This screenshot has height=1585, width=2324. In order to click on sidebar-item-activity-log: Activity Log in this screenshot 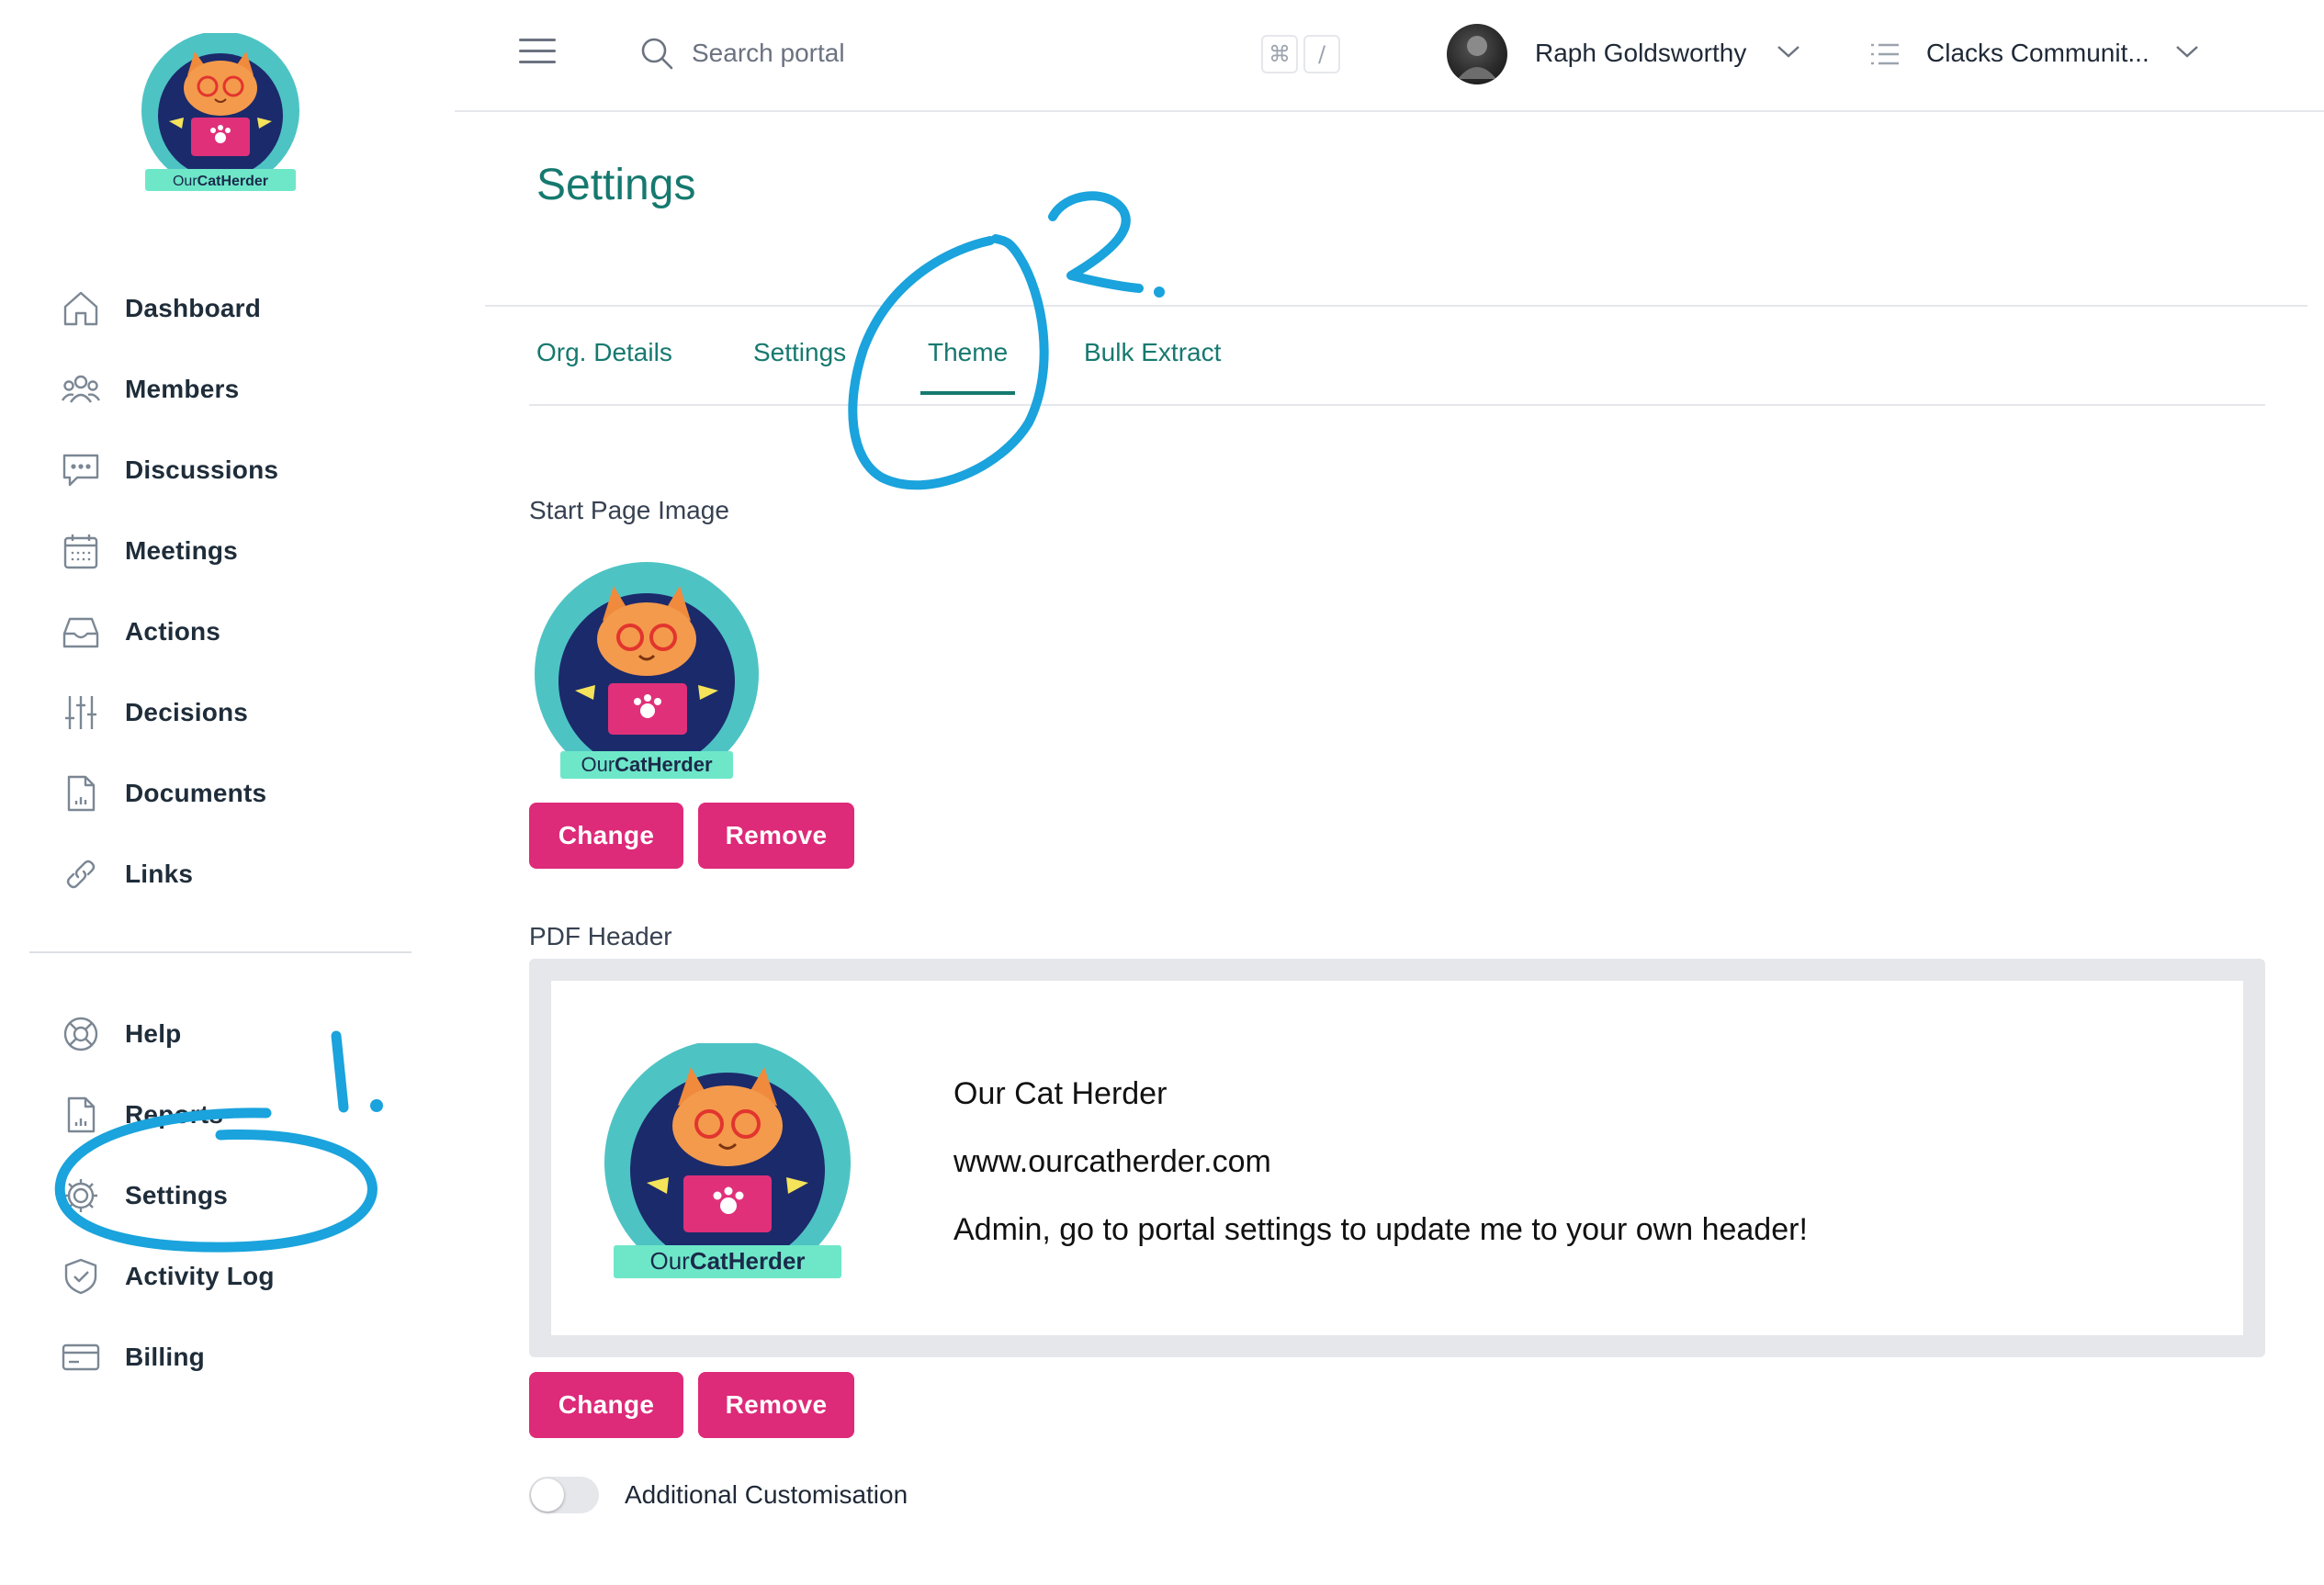, I will do `click(239, 1276)`.